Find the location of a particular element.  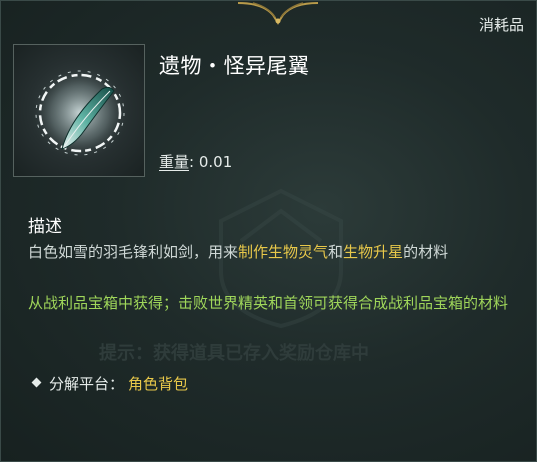

description-text-part2: 和 is located at coordinates (336, 252).